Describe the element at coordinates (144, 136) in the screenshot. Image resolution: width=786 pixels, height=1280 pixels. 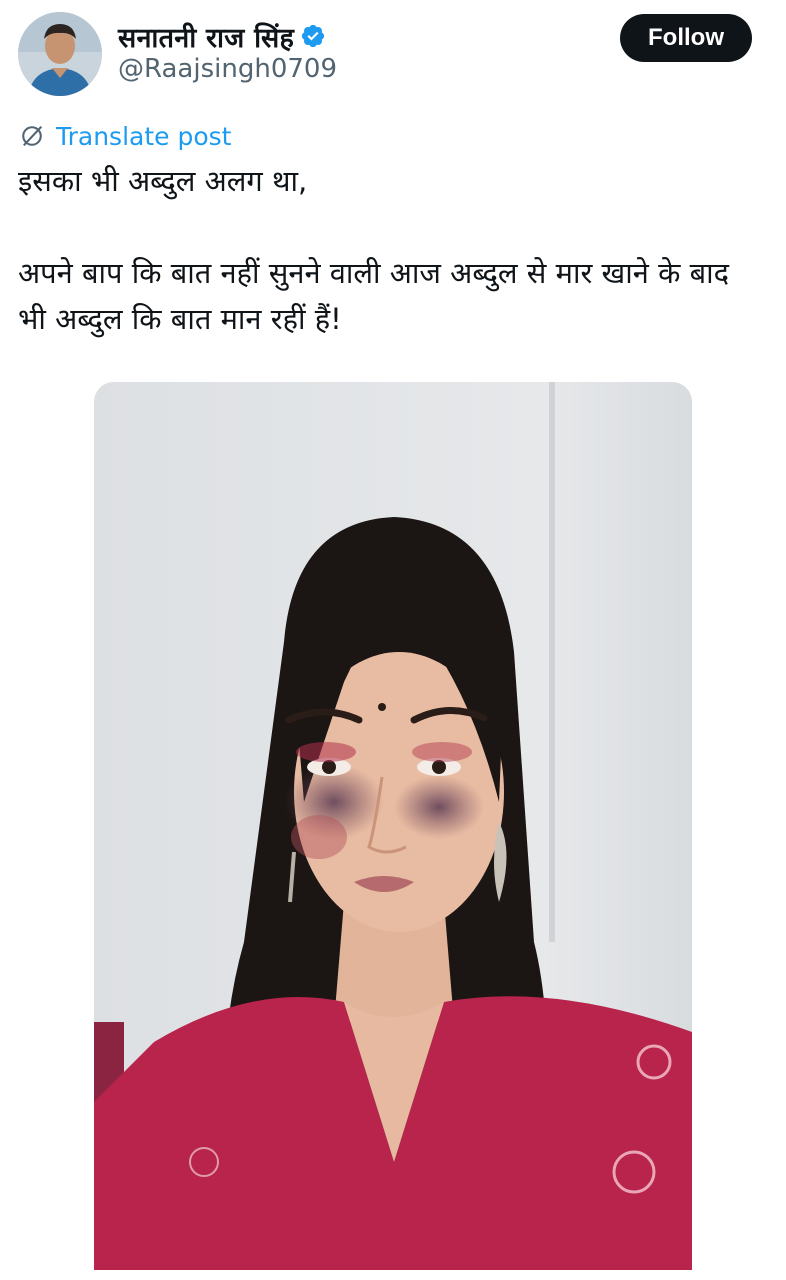
I see `translate-post-label: Translate post` at that location.